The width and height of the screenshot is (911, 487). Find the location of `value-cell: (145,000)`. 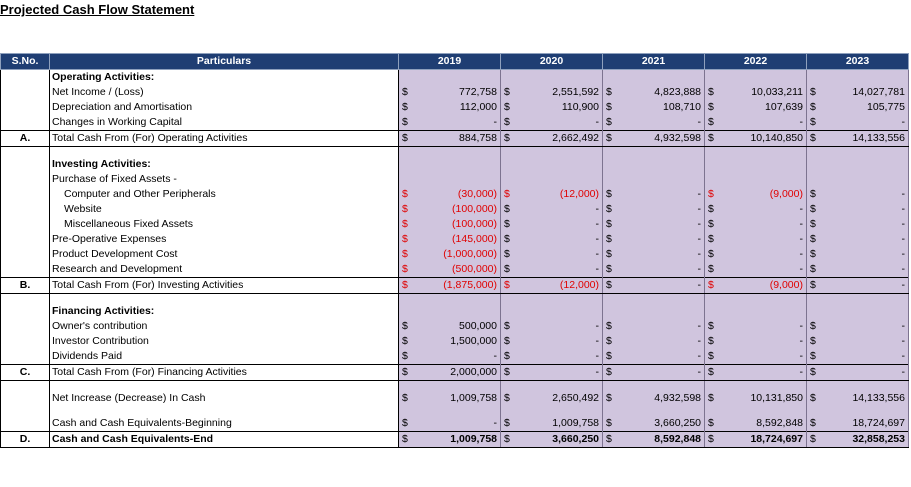

value-cell: (145,000) is located at coordinates (456, 239).